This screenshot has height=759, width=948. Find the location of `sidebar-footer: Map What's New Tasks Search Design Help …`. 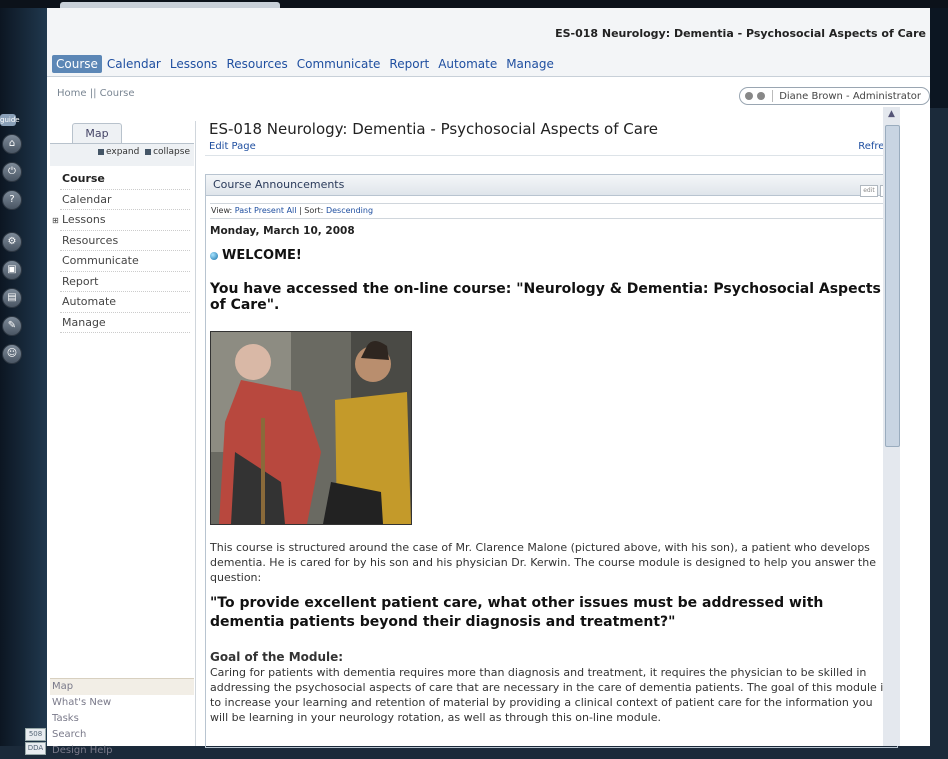

sidebar-footer: Map What's New Tasks Search Design Help … is located at coordinates (109, 718).